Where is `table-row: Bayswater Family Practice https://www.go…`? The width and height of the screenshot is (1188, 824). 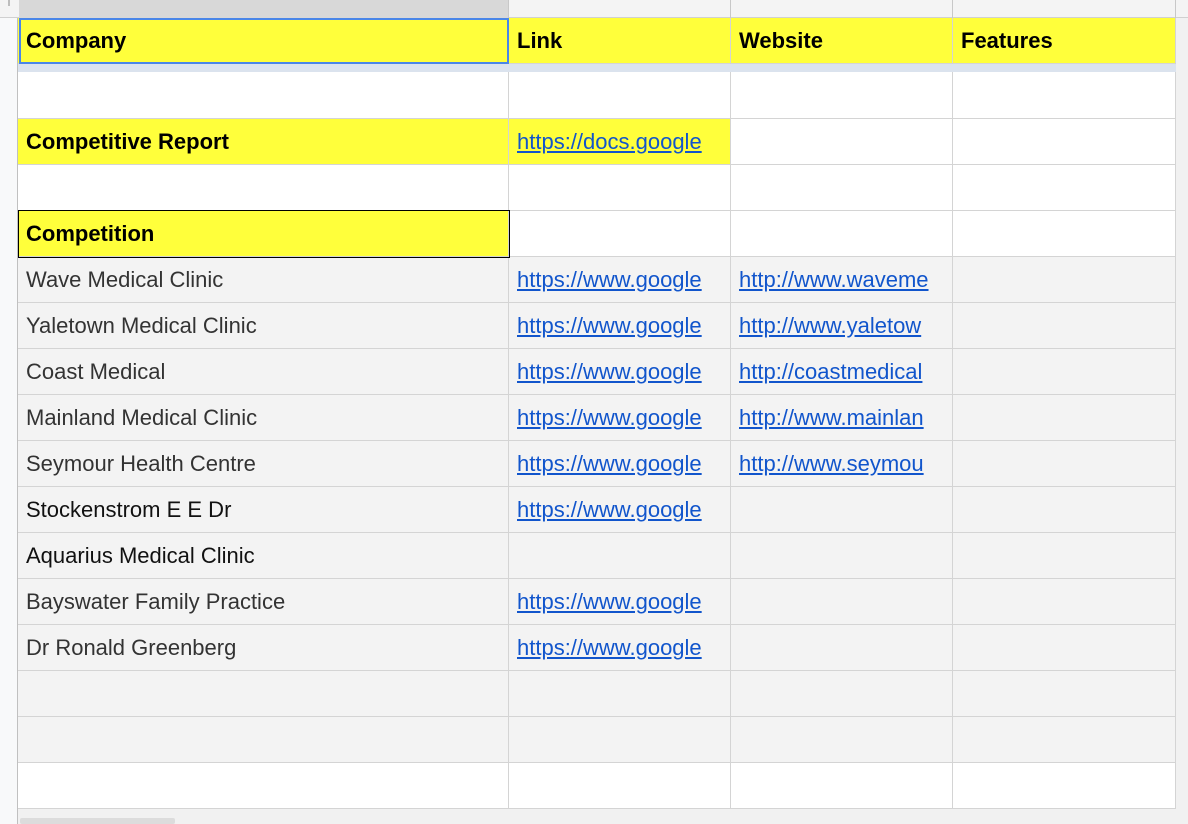 table-row: Bayswater Family Practice https://www.go… is located at coordinates (597, 602).